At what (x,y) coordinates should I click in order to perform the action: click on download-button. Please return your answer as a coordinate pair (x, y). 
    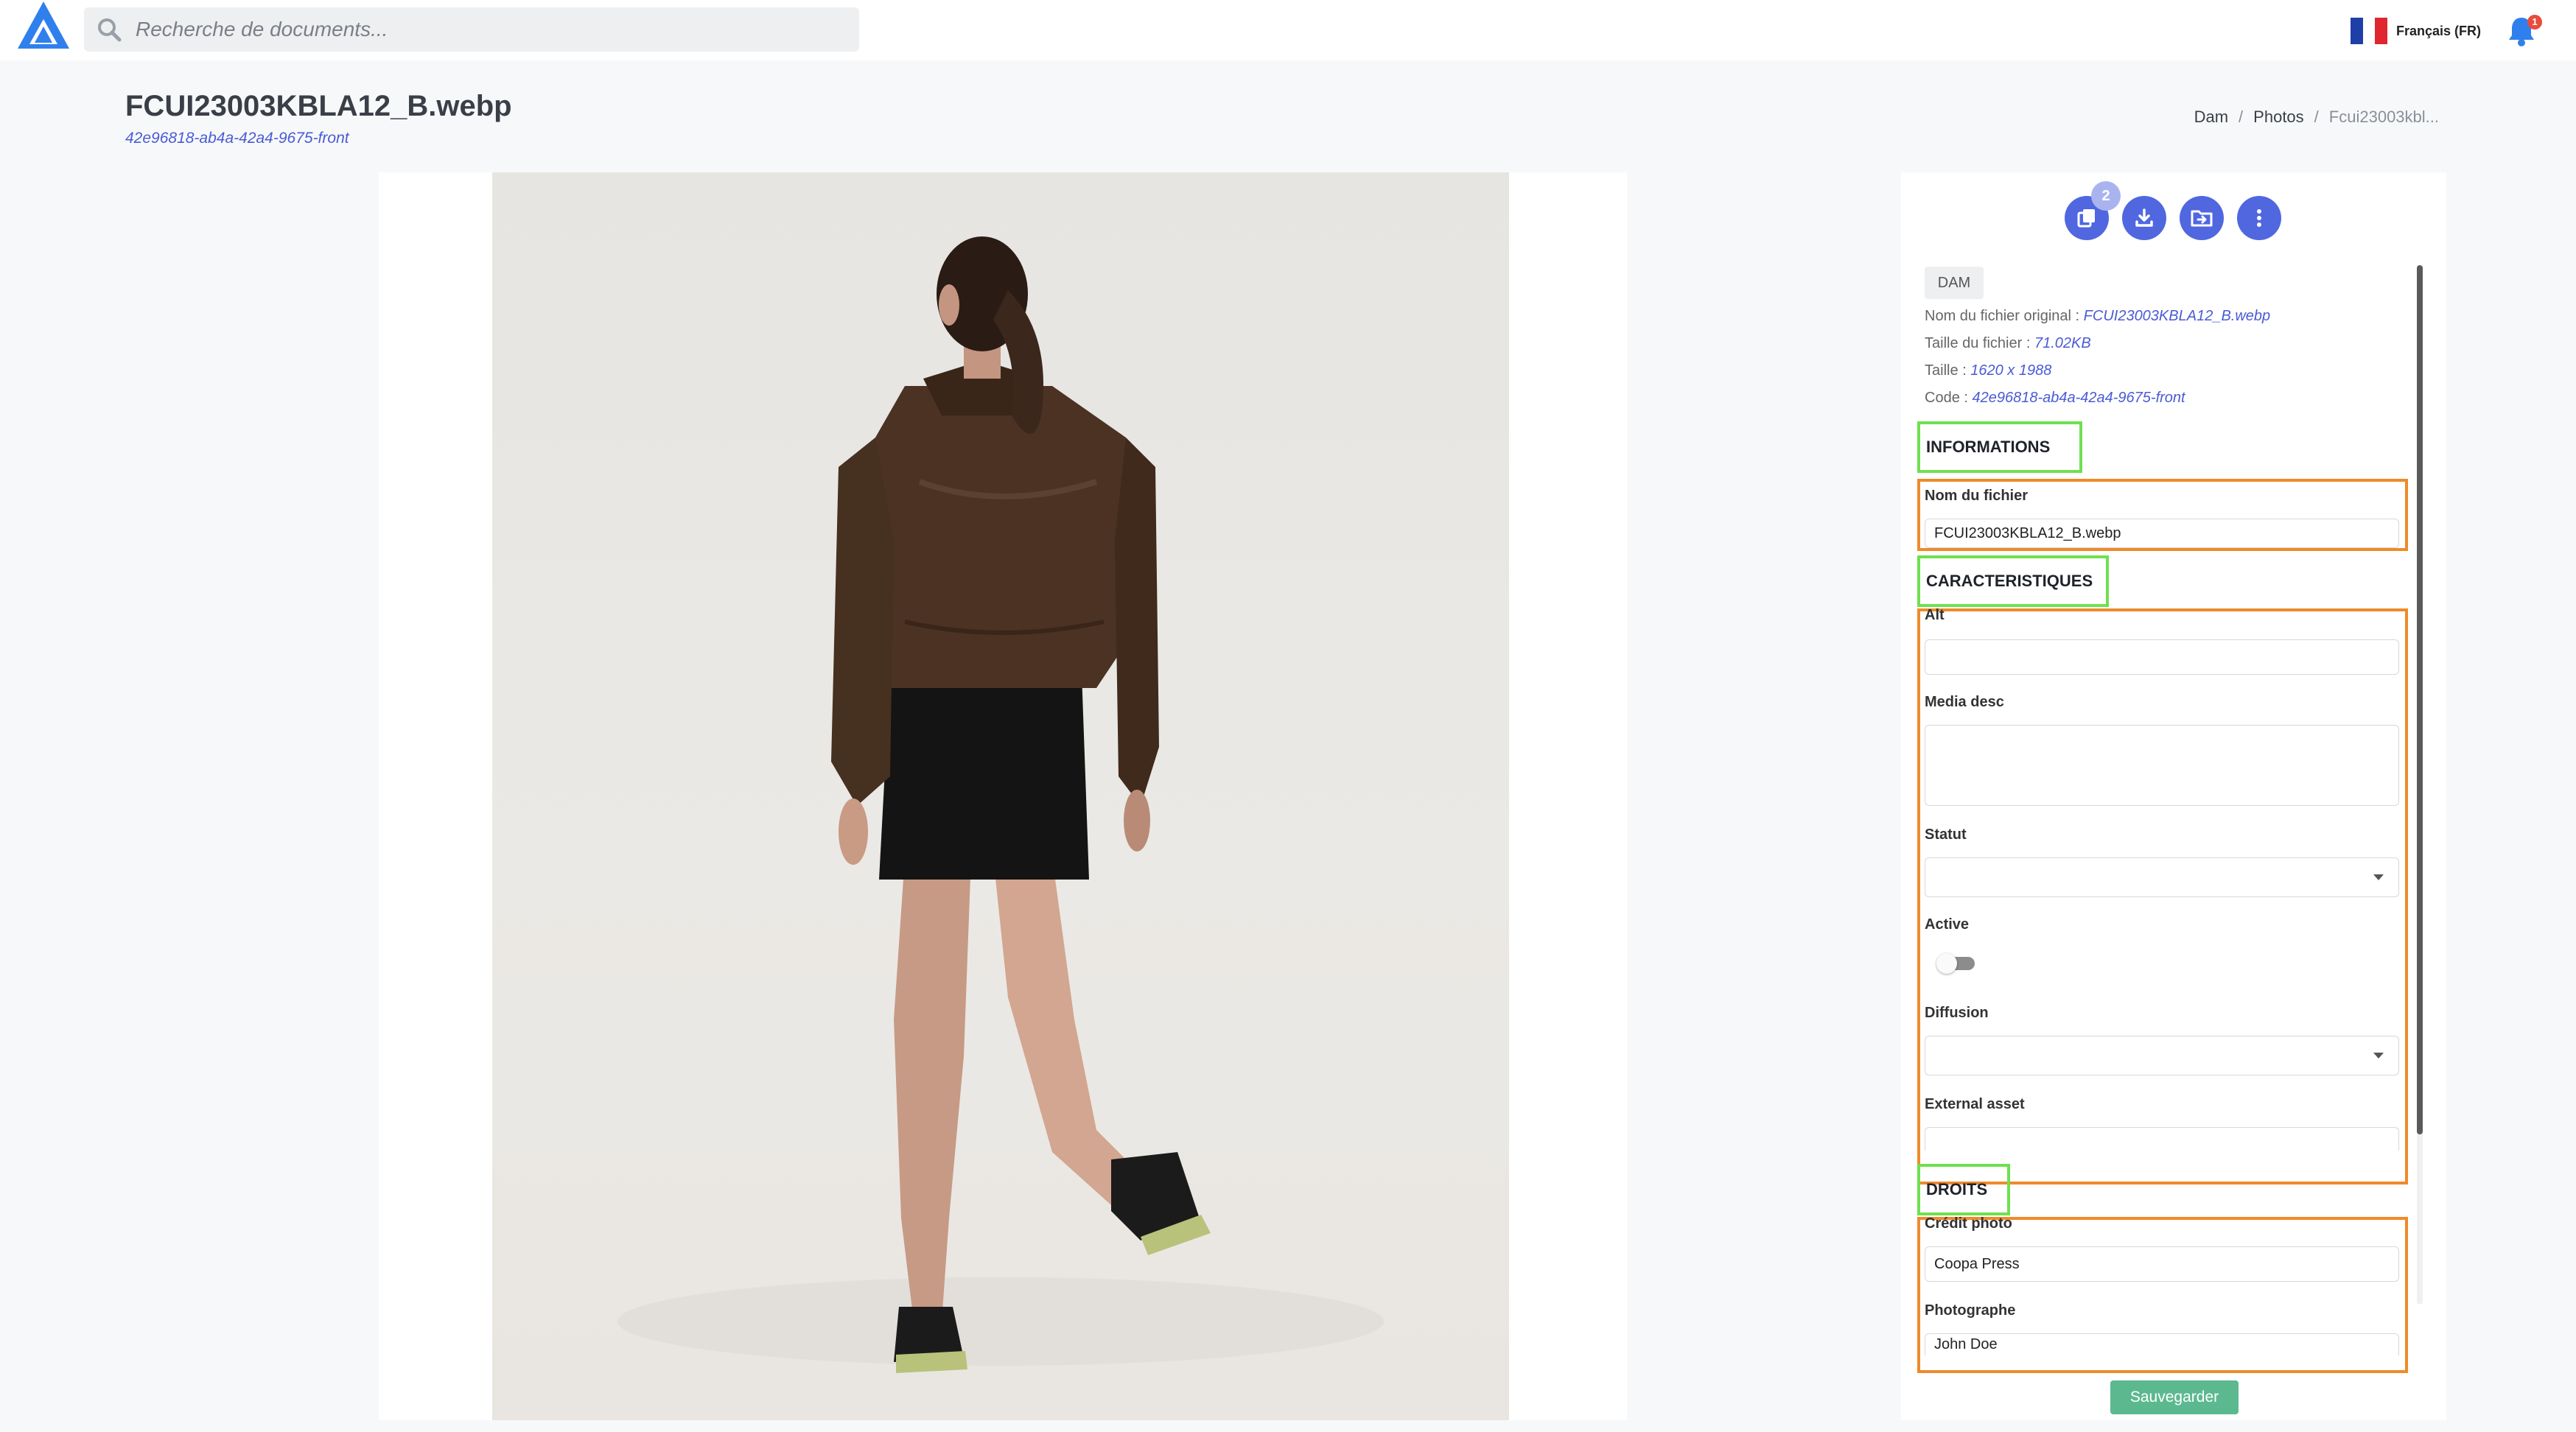
    Looking at the image, I should click on (2144, 218).